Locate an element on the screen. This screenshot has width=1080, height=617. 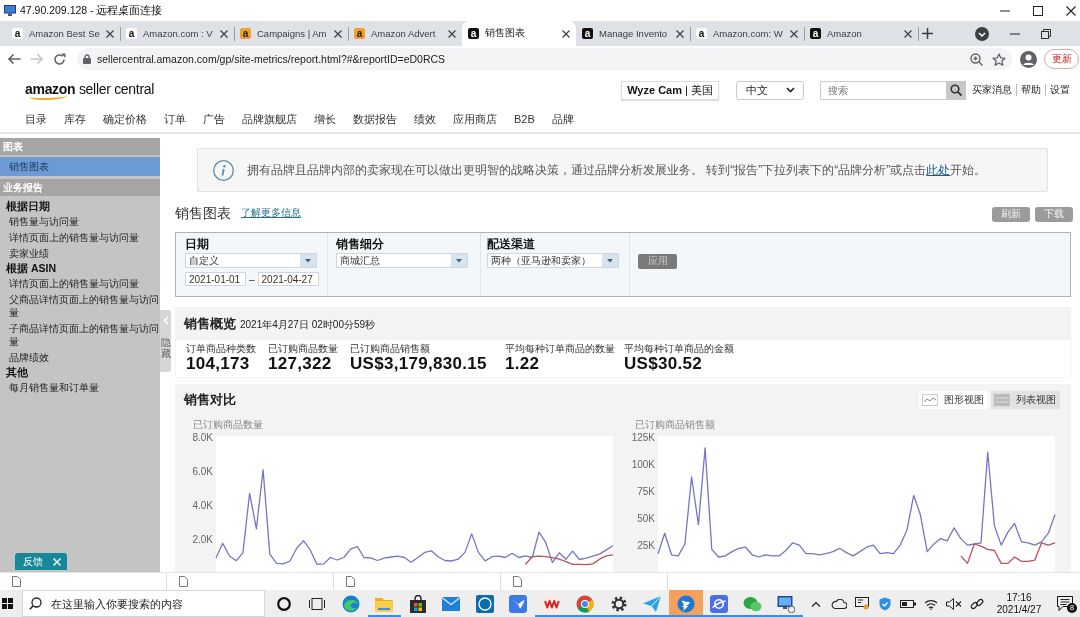
header-link: 买家消息 is located at coordinates (994, 90).